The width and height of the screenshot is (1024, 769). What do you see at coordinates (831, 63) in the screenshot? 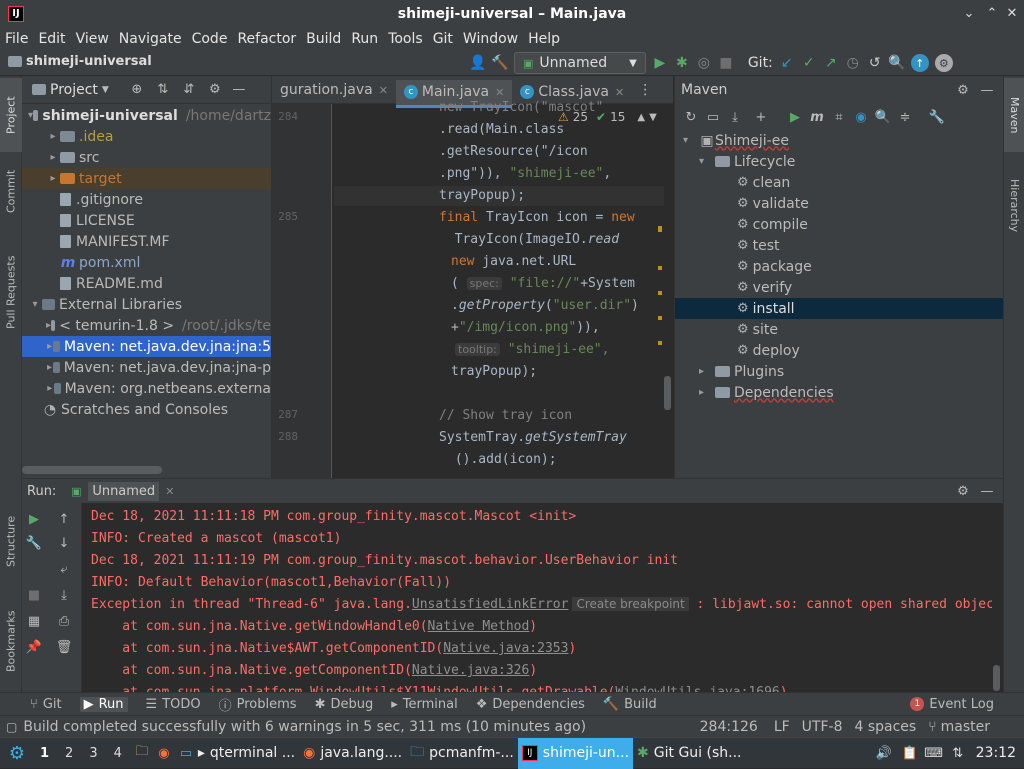
I see `git-push-icon: ↗` at bounding box center [831, 63].